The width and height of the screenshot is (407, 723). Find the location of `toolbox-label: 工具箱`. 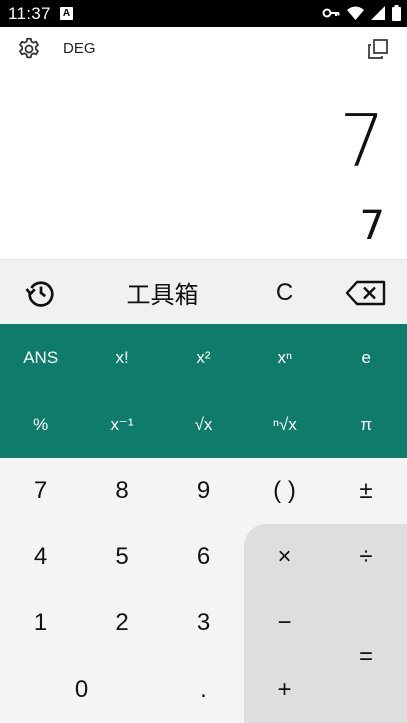

toolbox-label: 工具箱 is located at coordinates (162, 295).